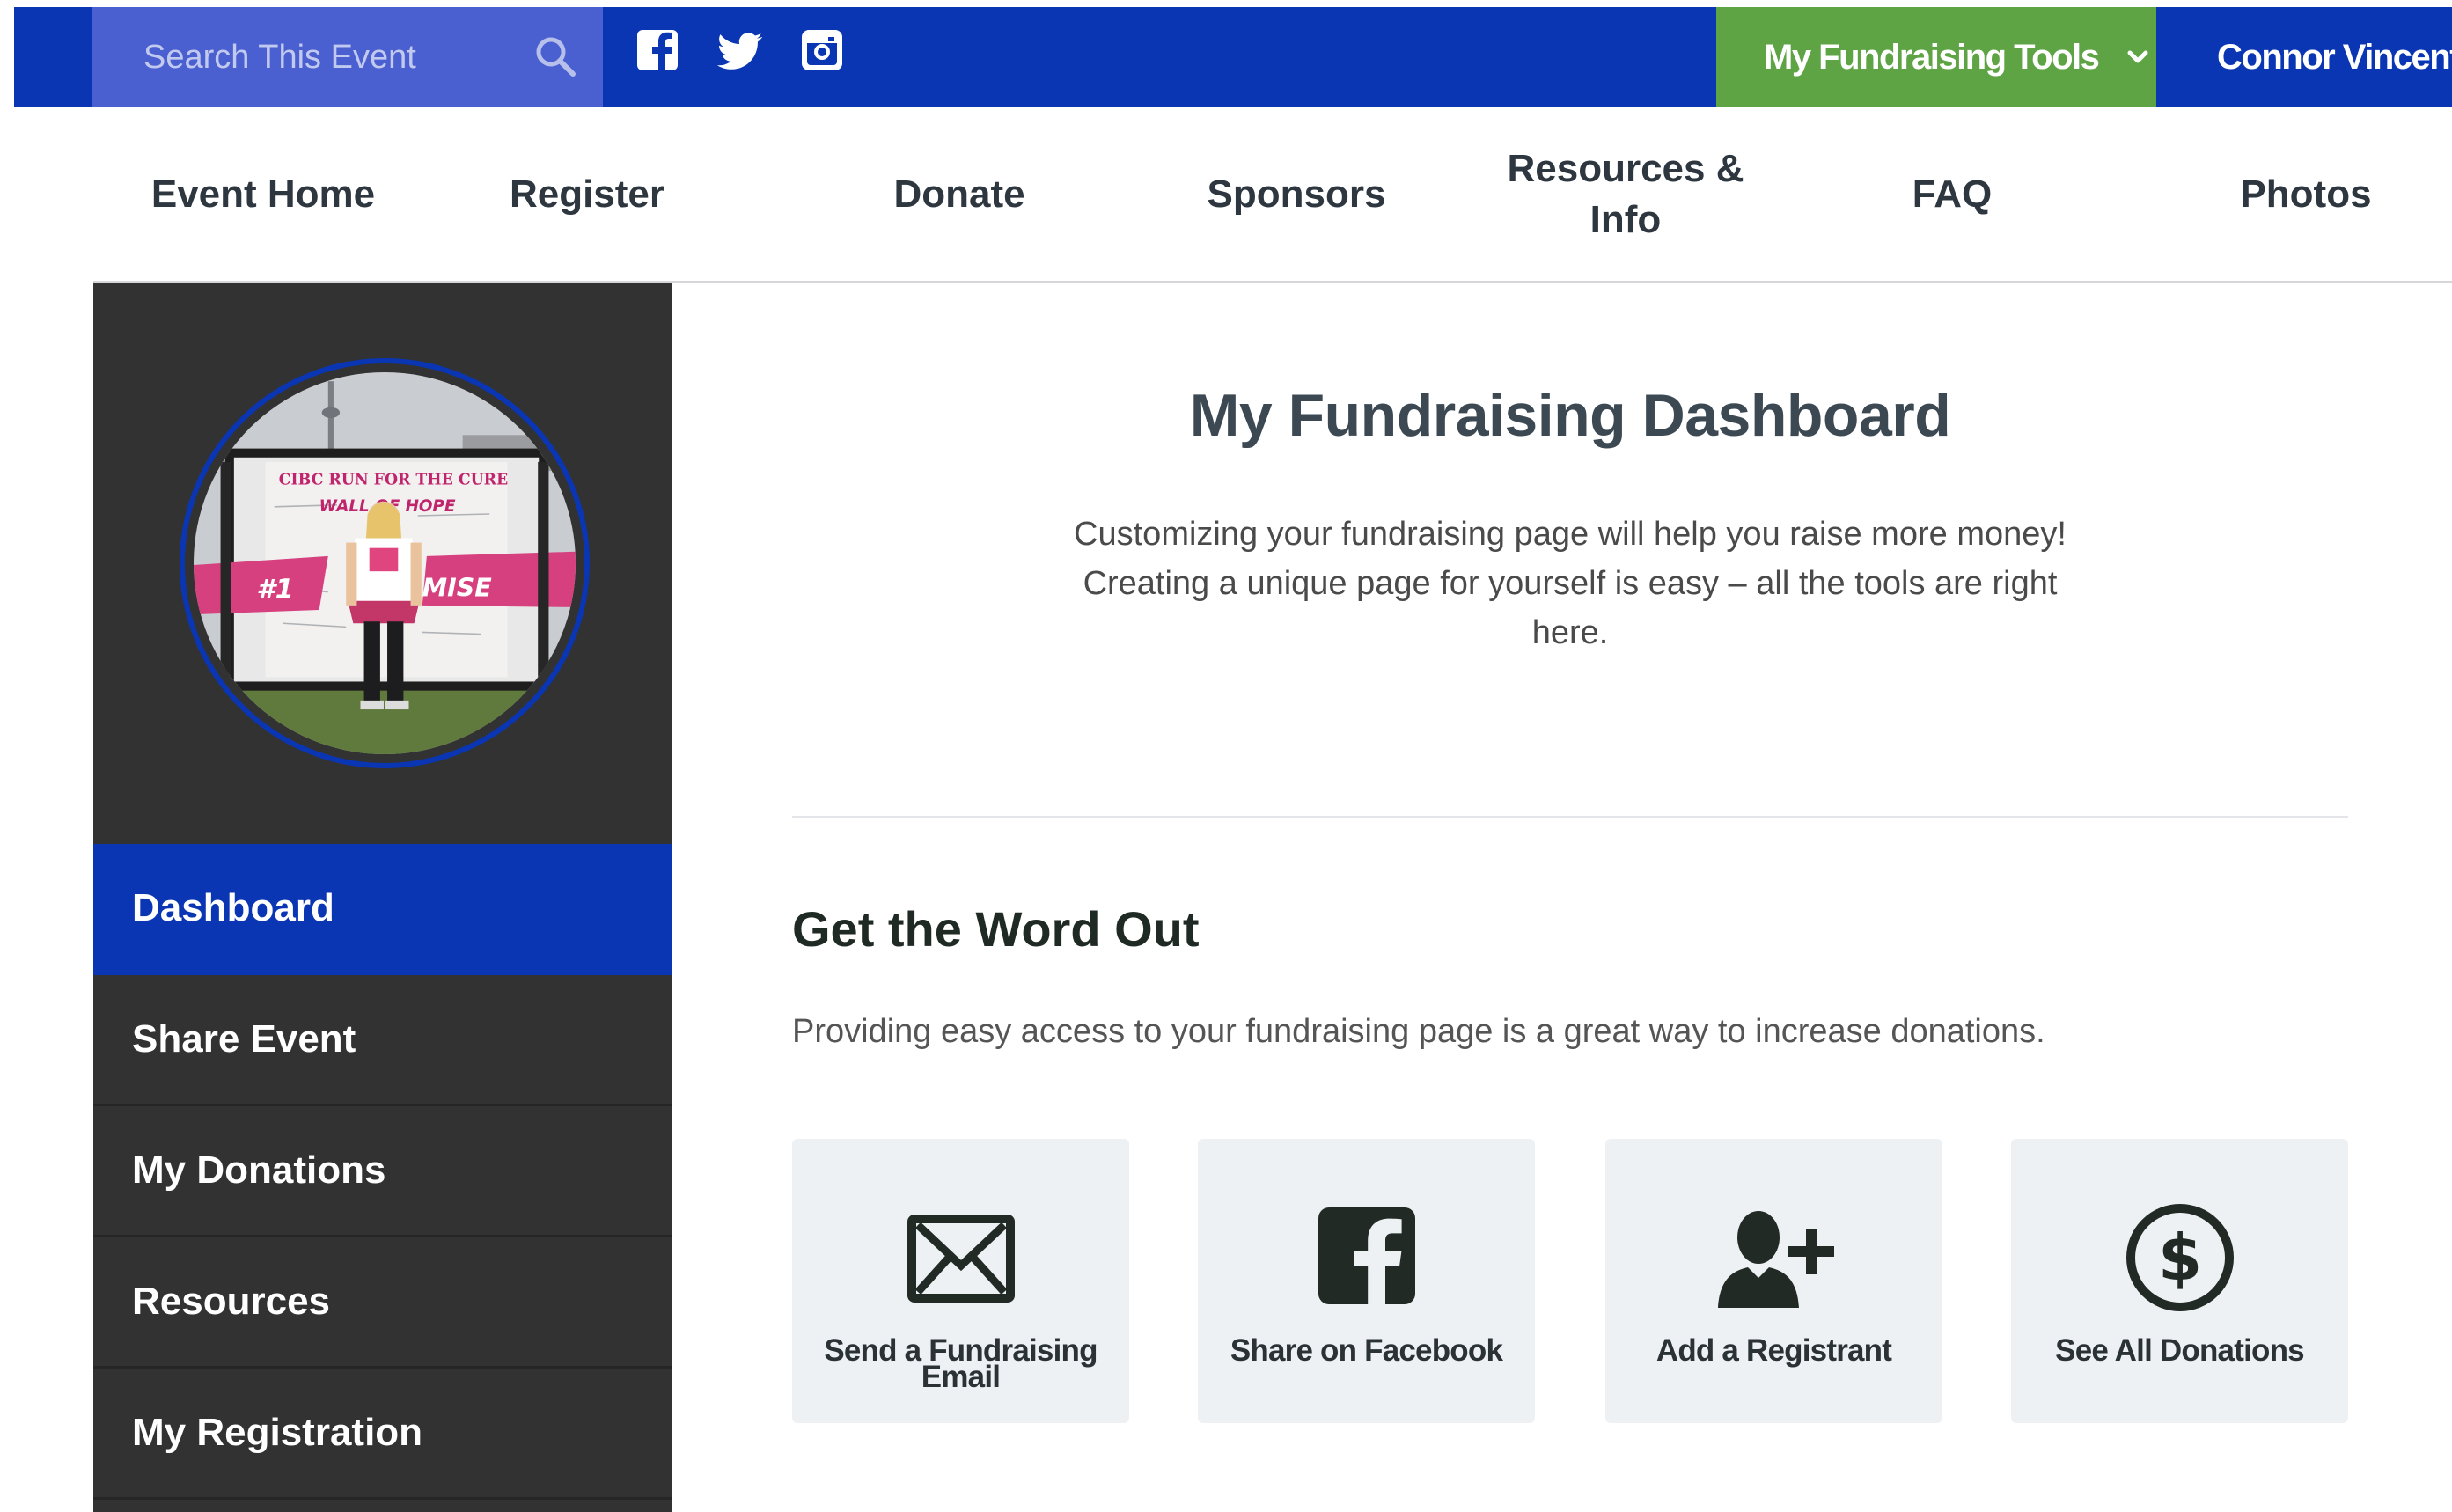 Image resolution: width=2452 pixels, height=1512 pixels. What do you see at coordinates (382, 910) in the screenshot?
I see `sidebar-item-dashboard: Dashboard` at bounding box center [382, 910].